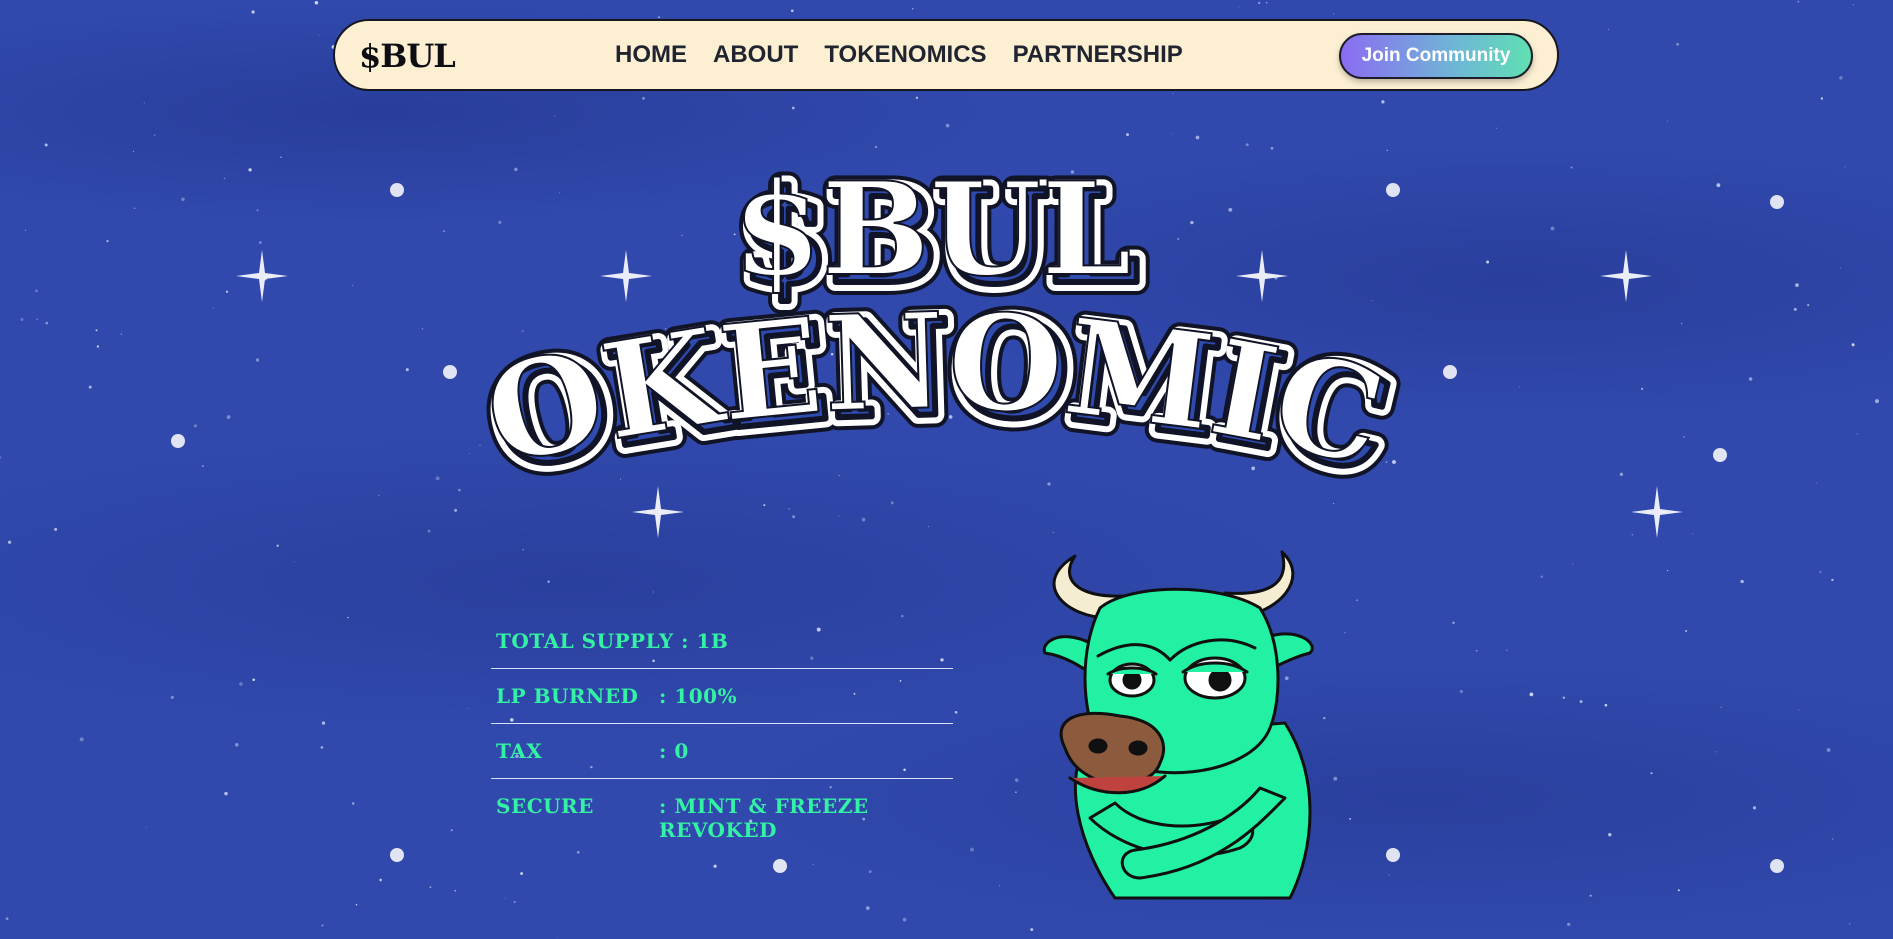  Describe the element at coordinates (567, 696) in the screenshot. I see `token-row-label: LP BURNED` at that location.